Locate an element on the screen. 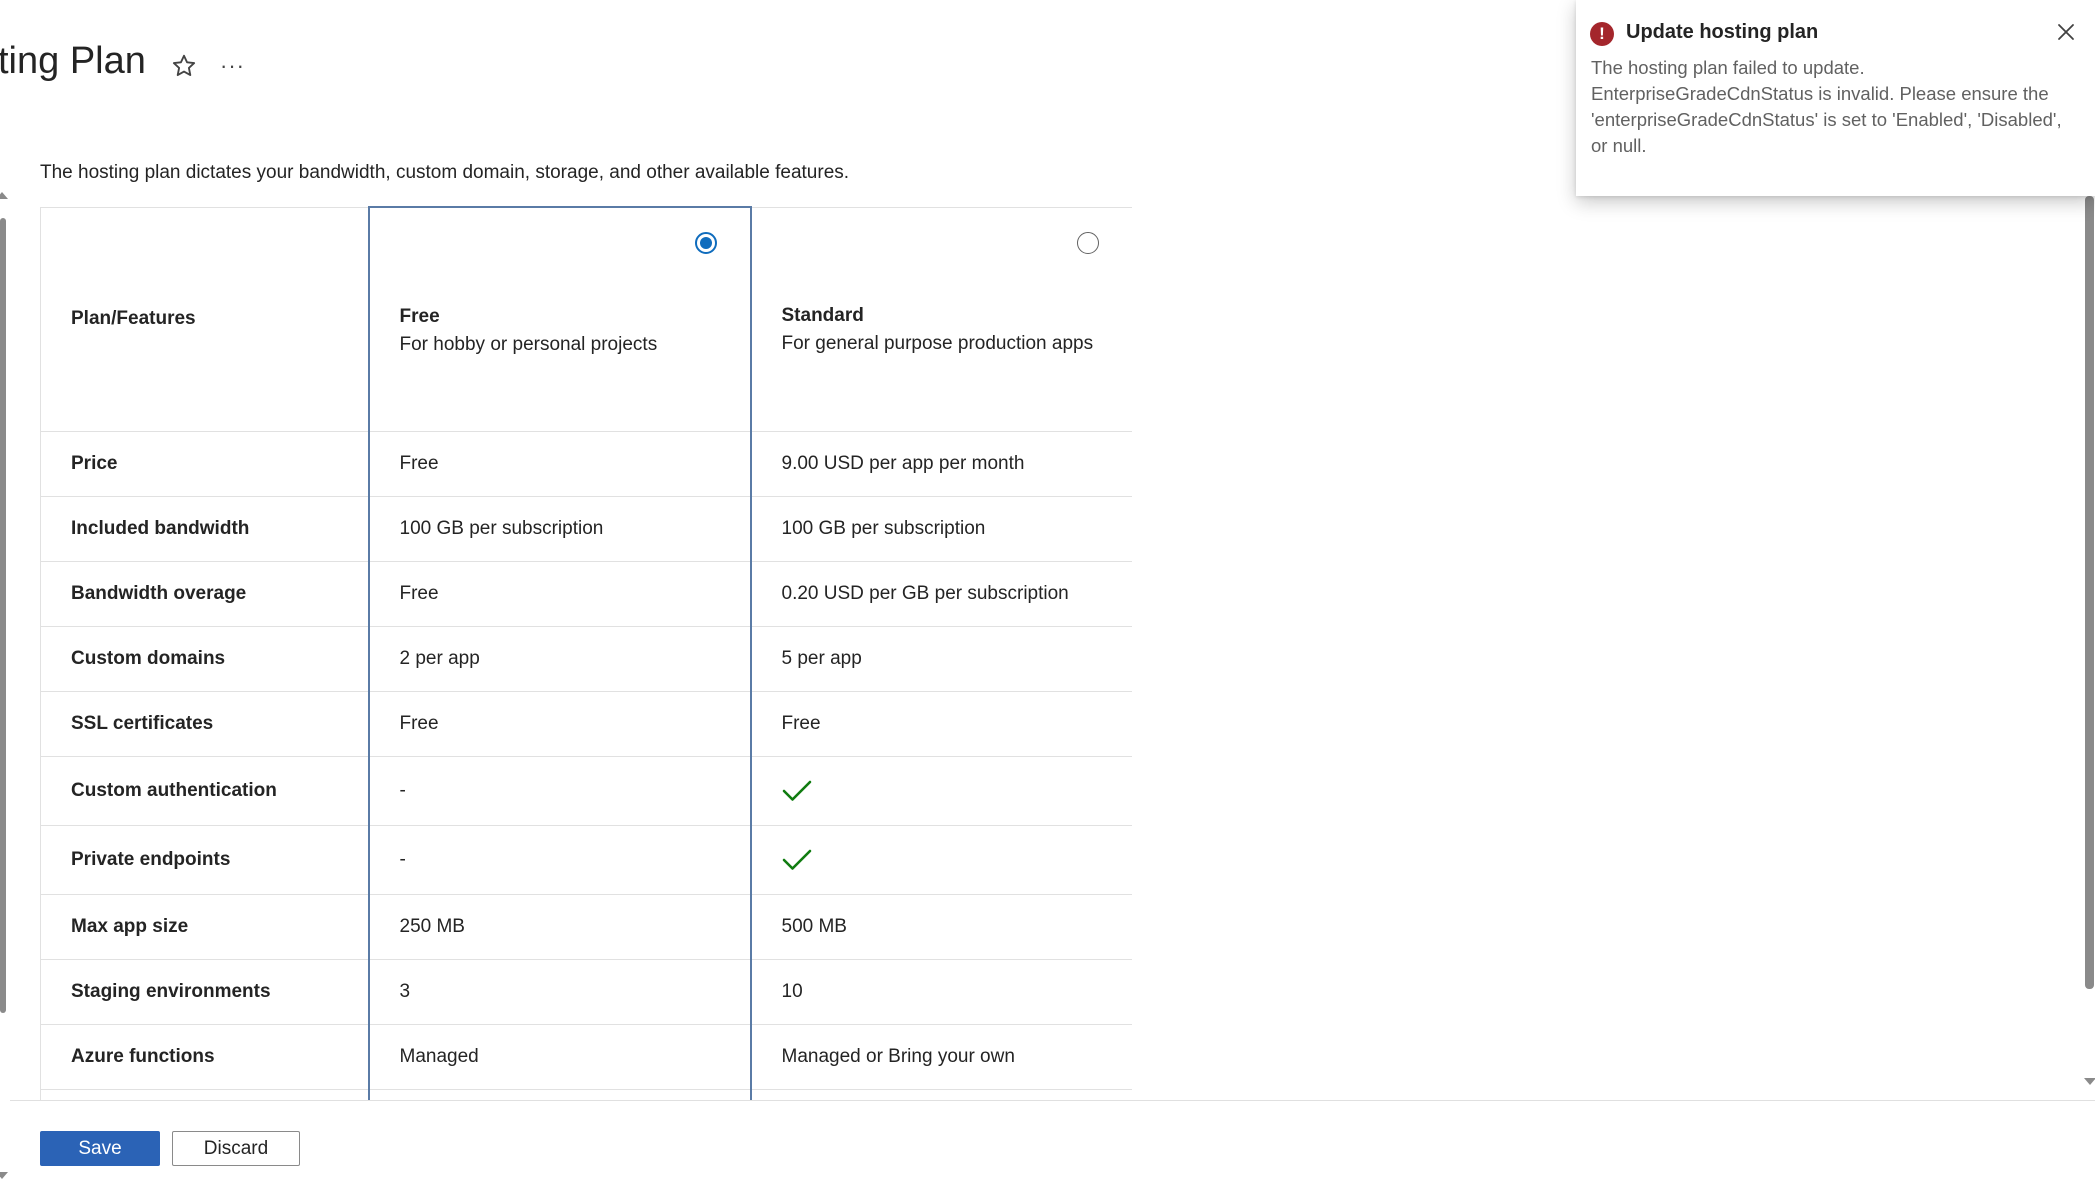  plan-name: Free is located at coordinates (419, 316).